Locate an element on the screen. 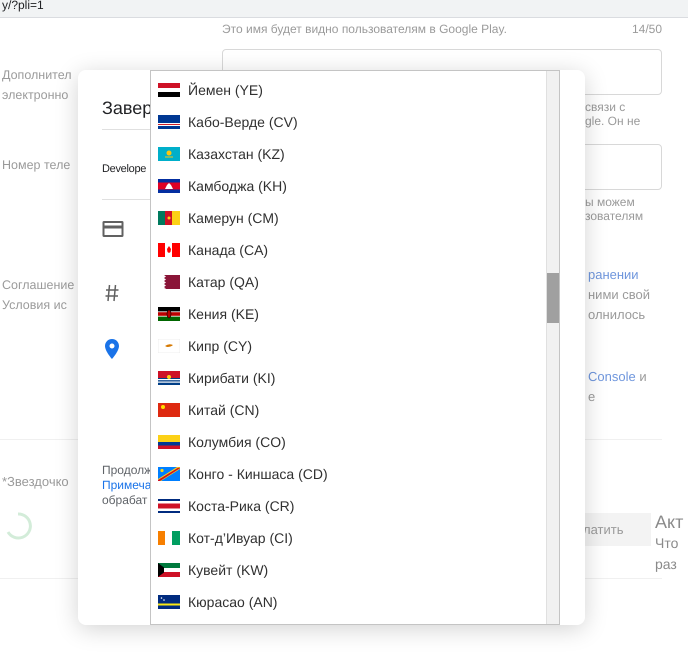  field-label: Номер теле is located at coordinates (37, 165).